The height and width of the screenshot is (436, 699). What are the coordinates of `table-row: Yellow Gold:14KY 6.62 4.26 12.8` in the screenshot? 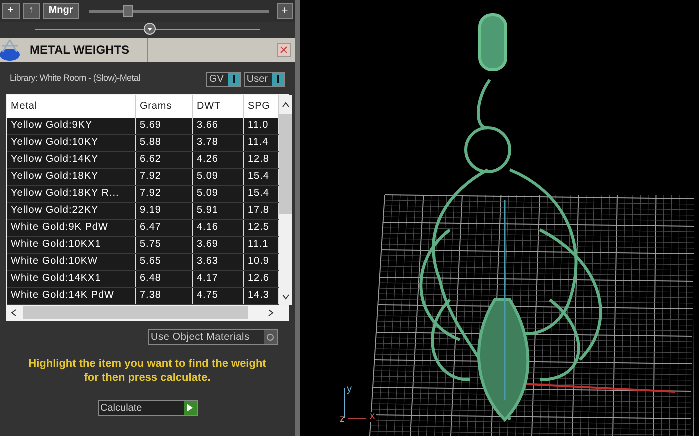 It's located at (143, 160).